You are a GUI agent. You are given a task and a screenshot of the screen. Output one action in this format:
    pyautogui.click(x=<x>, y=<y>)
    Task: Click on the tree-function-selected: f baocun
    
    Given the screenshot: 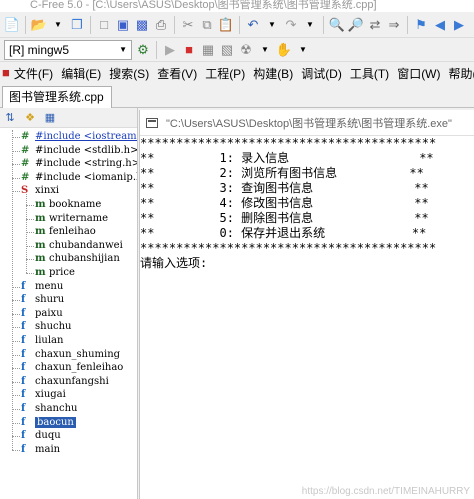 What is the action you would take?
    pyautogui.click(x=48, y=423)
    